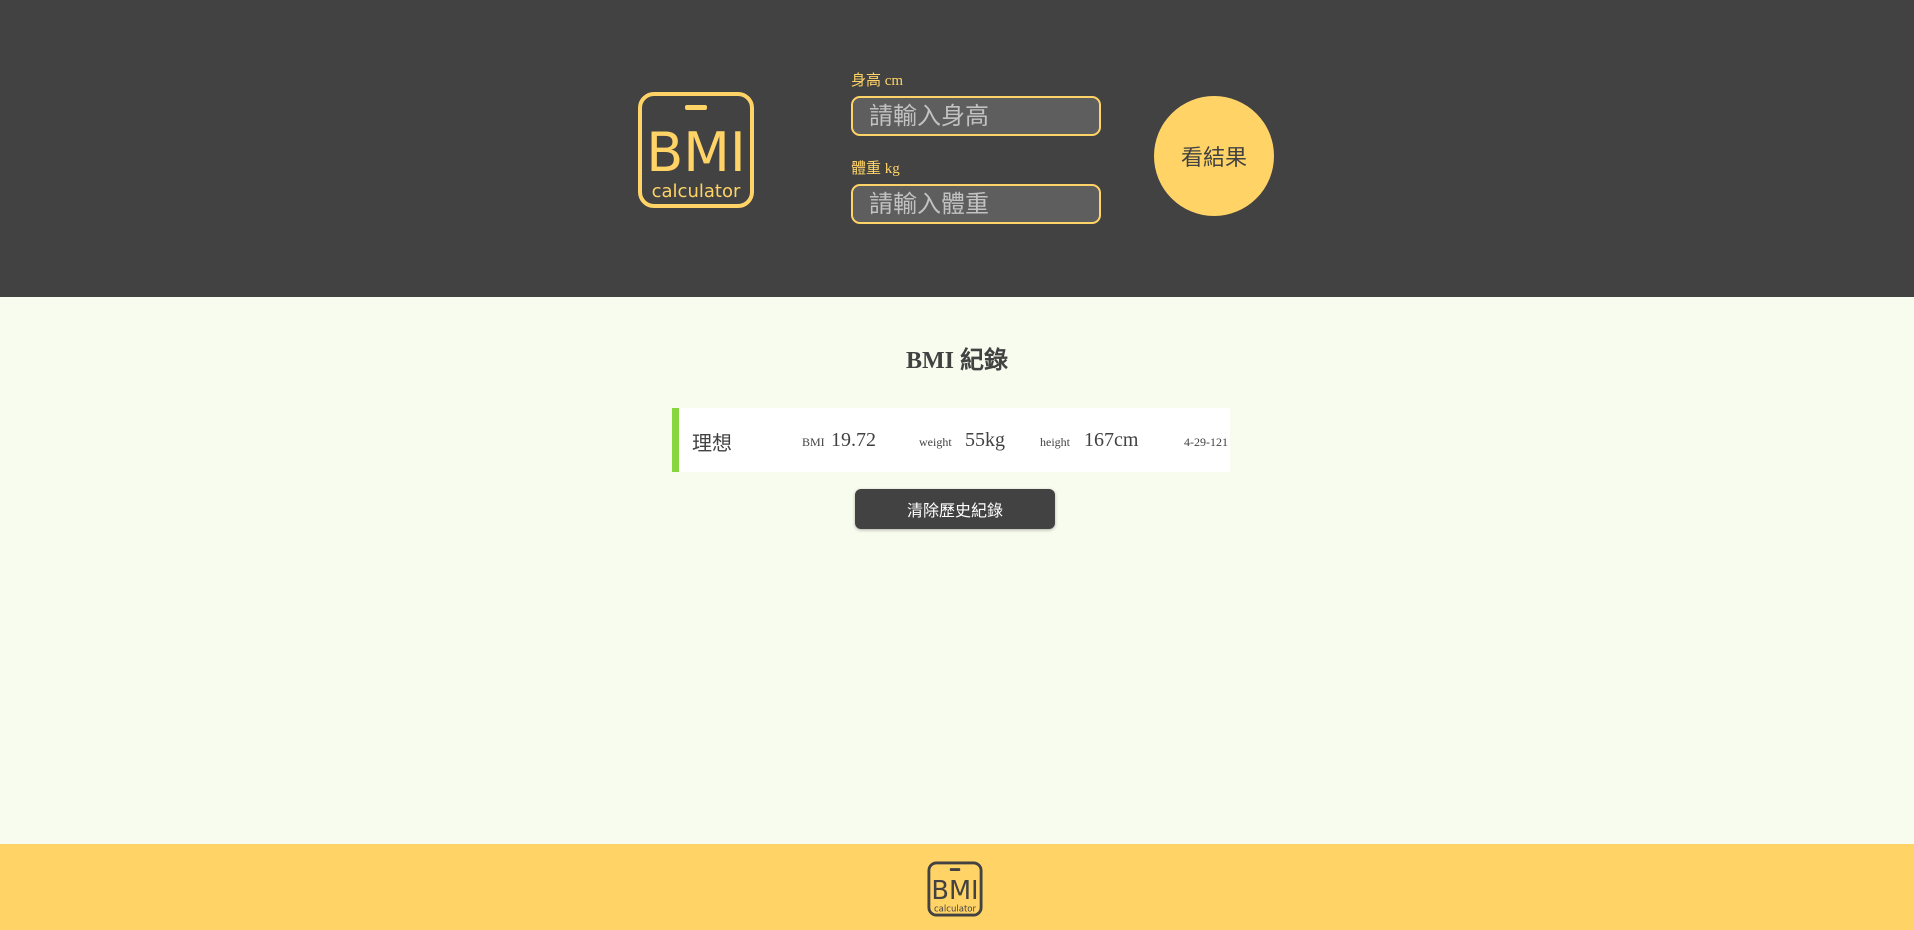 The width and height of the screenshot is (1914, 930). Describe the element at coordinates (985, 440) in the screenshot. I see `record-weight-value: 55kg` at that location.